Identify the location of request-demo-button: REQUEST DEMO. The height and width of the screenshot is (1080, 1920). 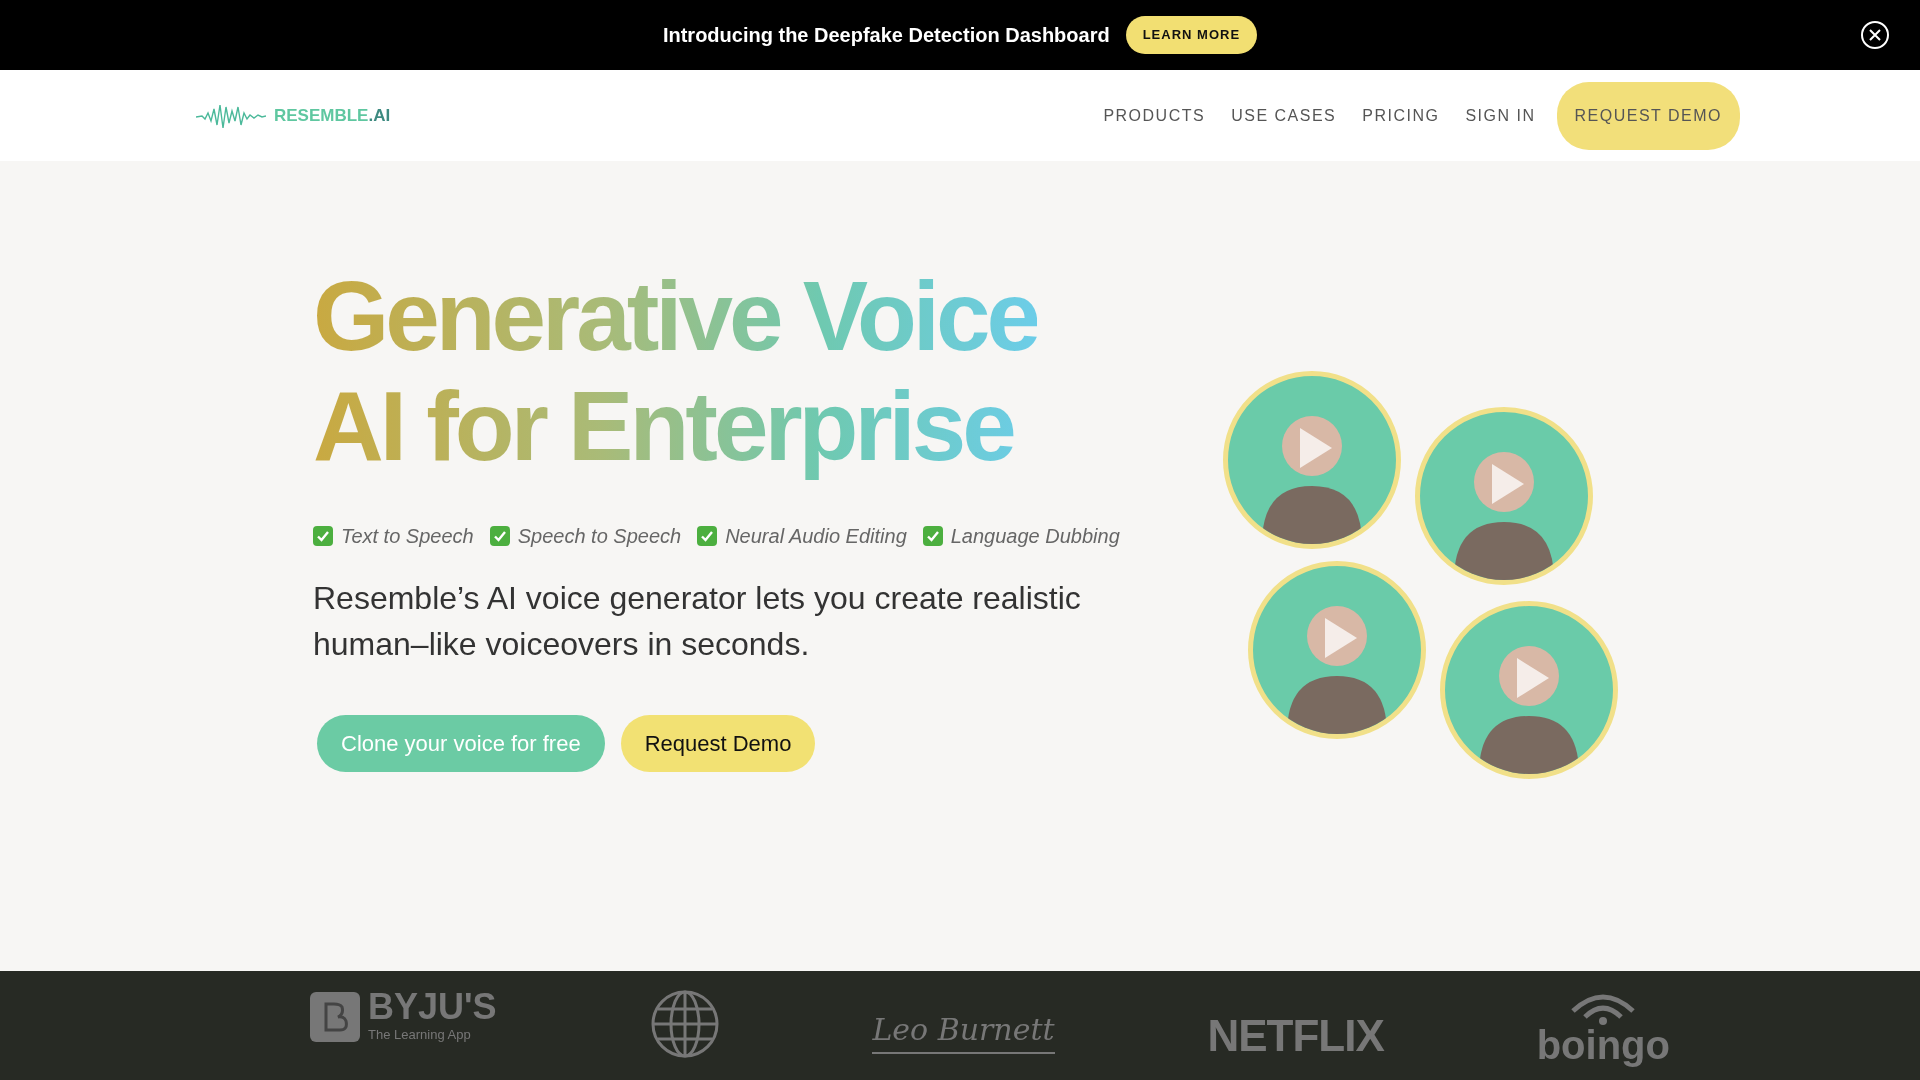
(1648, 115).